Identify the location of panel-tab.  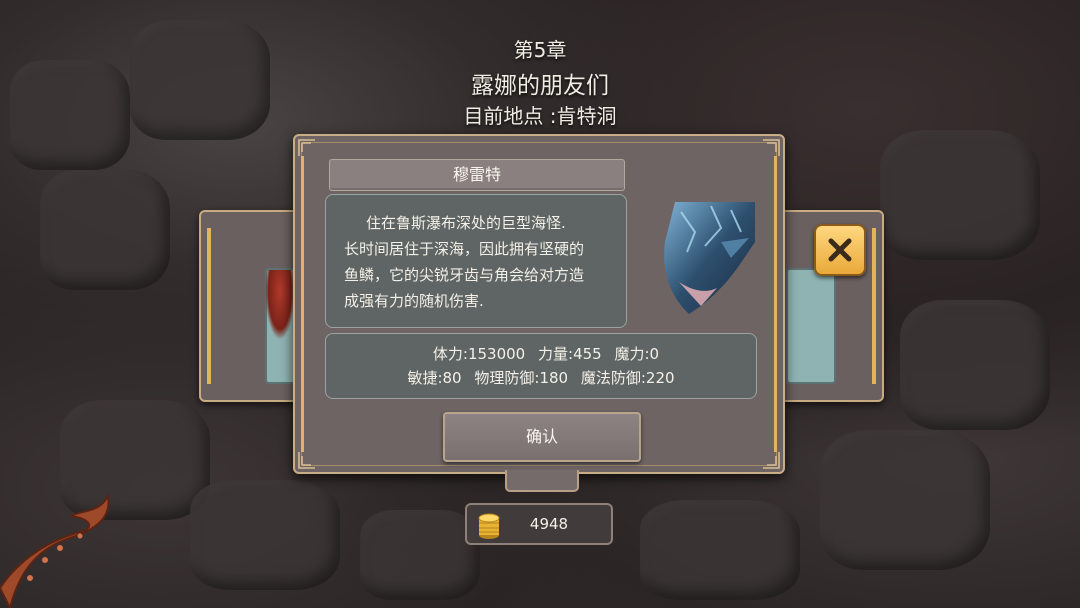
(542, 481).